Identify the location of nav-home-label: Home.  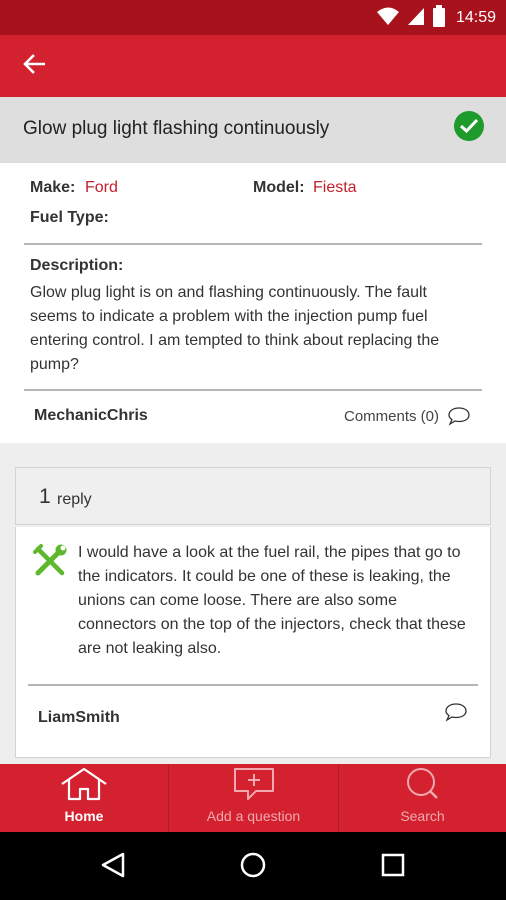
(84, 816).